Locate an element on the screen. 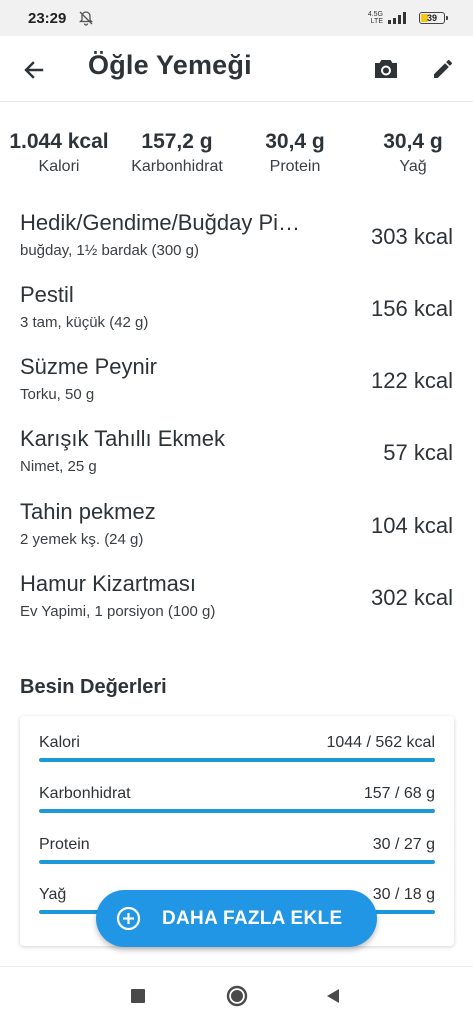  nutrient-value: 30 / 18 g is located at coordinates (403, 894).